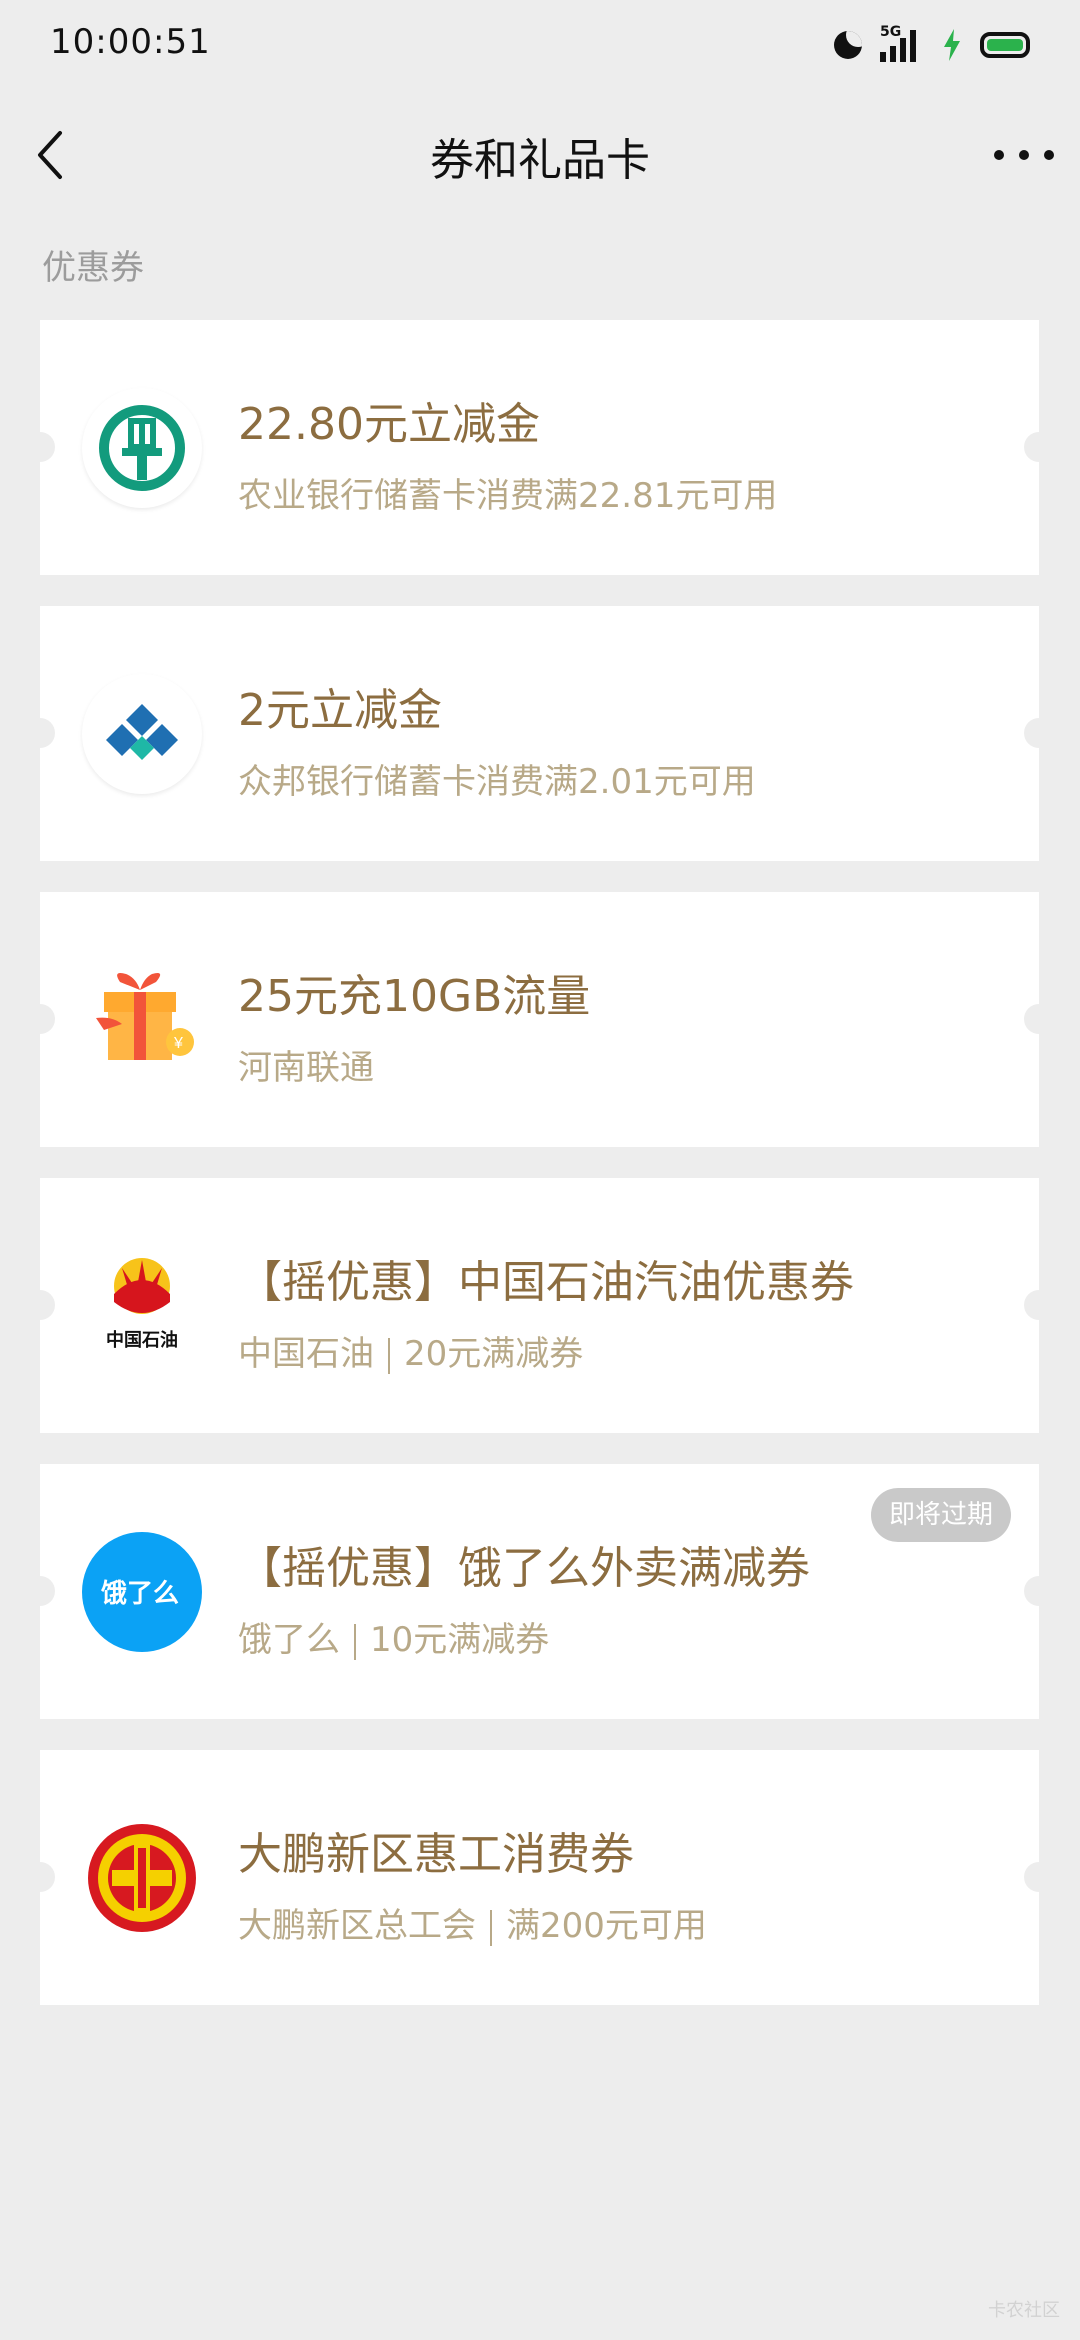  Describe the element at coordinates (389, 424) in the screenshot. I see `coupon-title: 22.80元立减金` at that location.